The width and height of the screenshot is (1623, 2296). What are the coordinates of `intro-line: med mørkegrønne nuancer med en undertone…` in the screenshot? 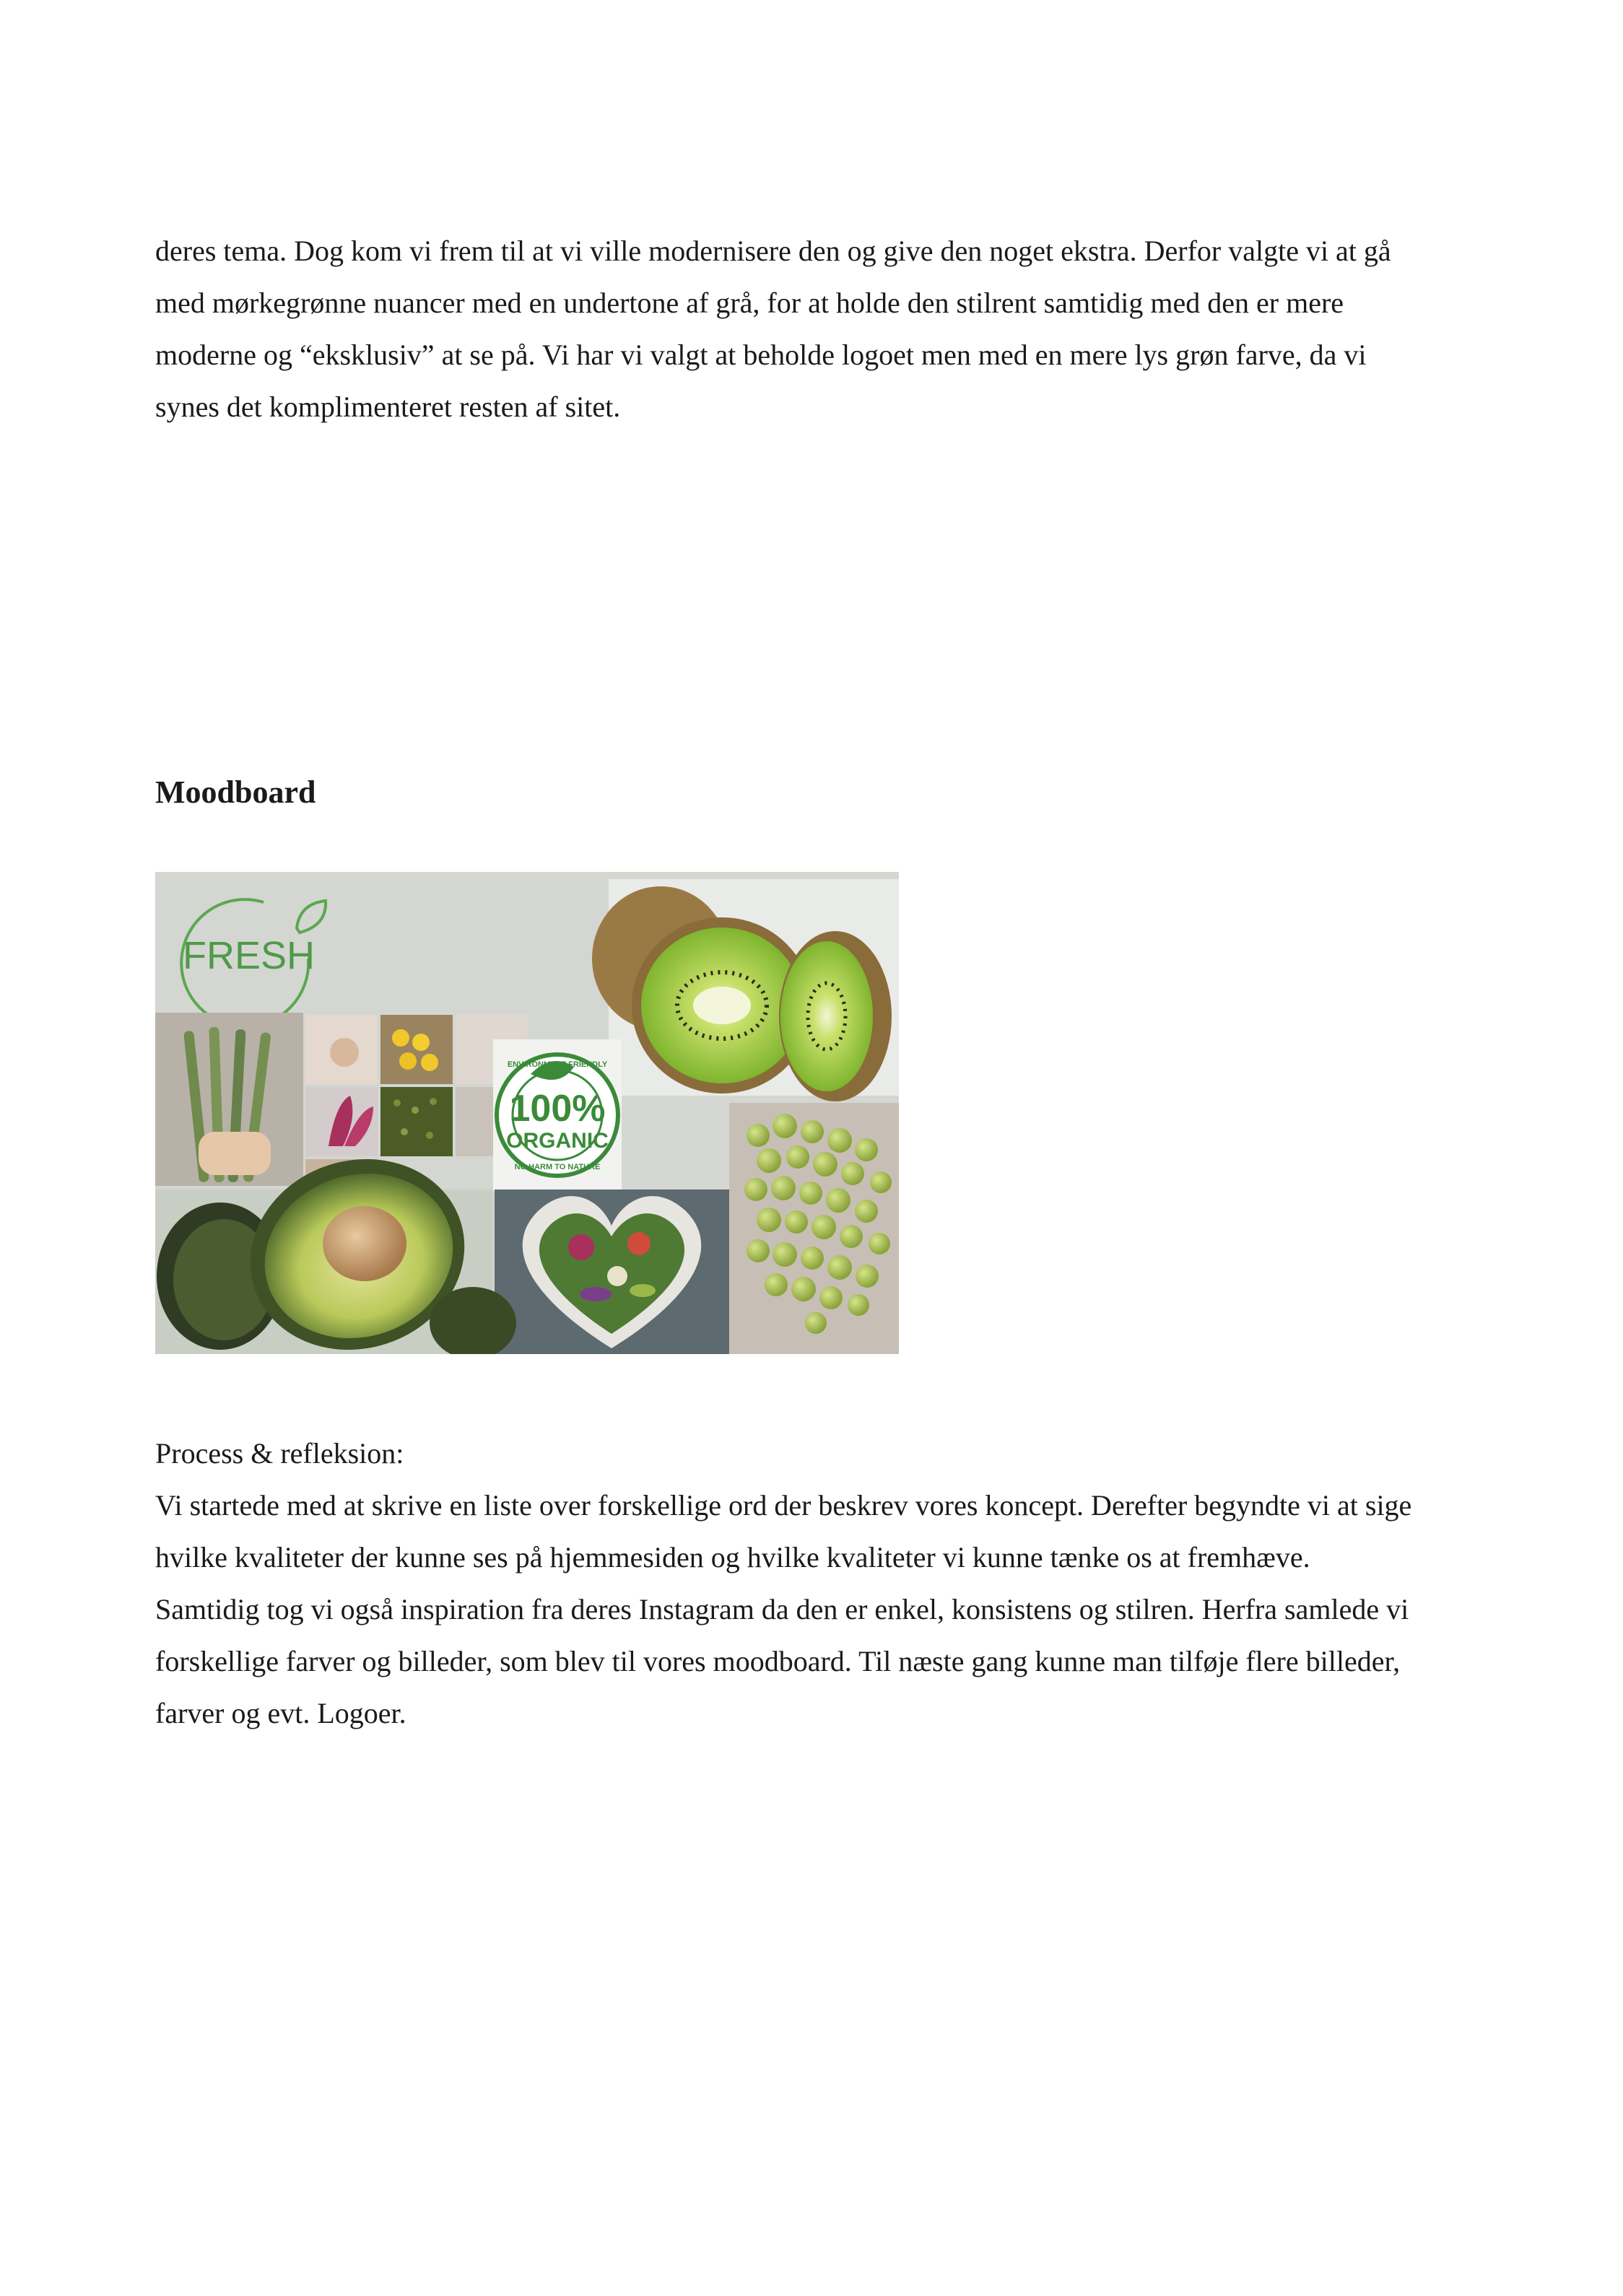 It's located at (749, 303).